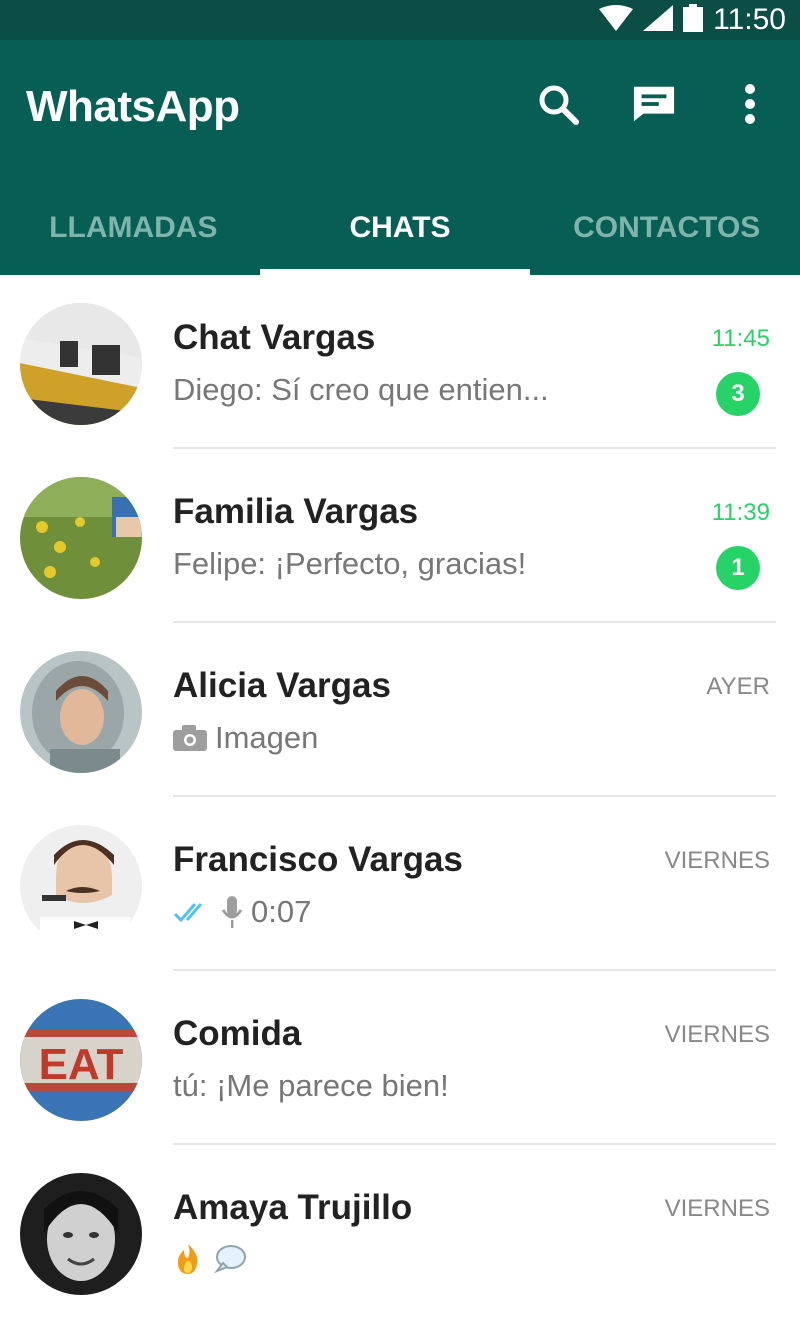 The height and width of the screenshot is (1319, 800). I want to click on tab-chats: CHATS, so click(400, 227).